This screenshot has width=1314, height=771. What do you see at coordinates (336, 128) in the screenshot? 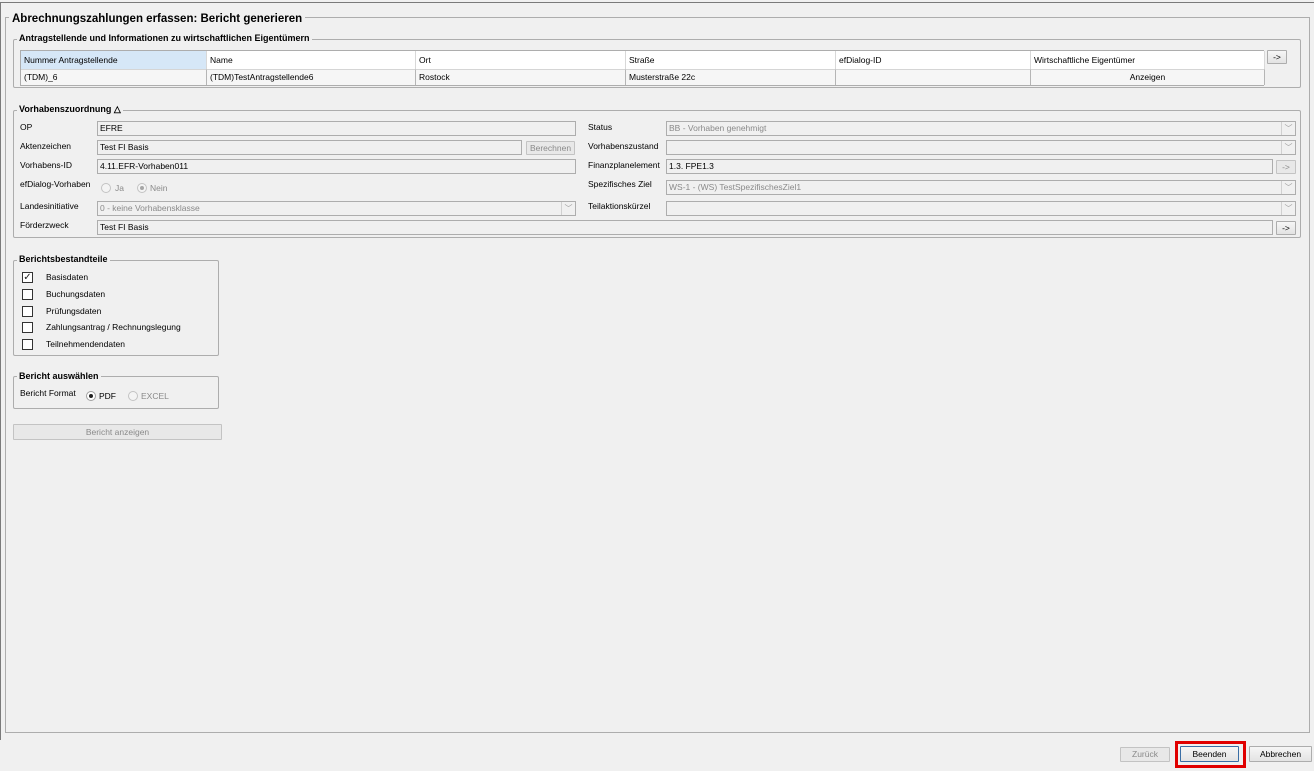
I see `op-field: EFRE` at bounding box center [336, 128].